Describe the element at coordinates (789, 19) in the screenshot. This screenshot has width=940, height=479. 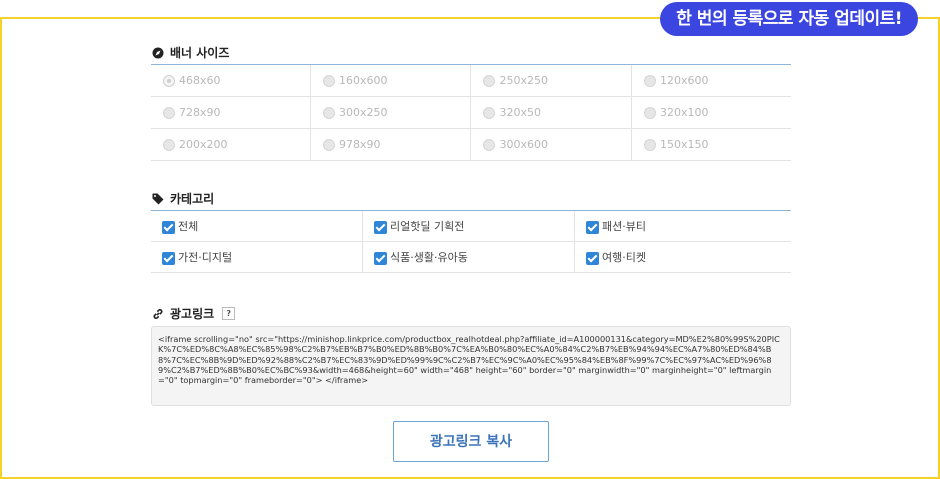
I see `promo-badge: 한 번의 등록으로 자동 업데이트!` at that location.